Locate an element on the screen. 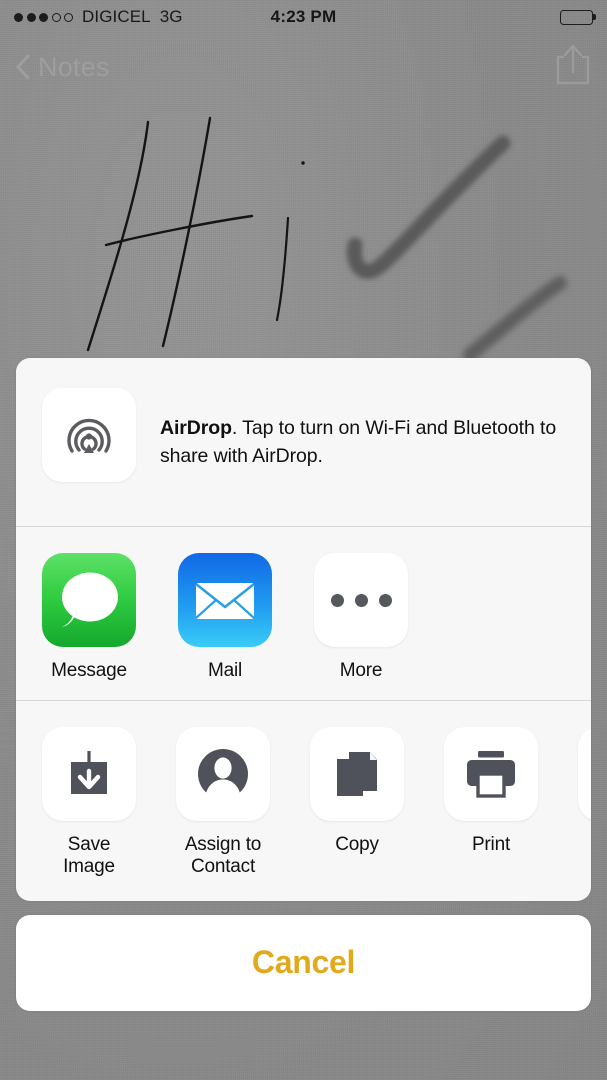 The image size is (607, 1080). airdrop-icon is located at coordinates (89, 435).